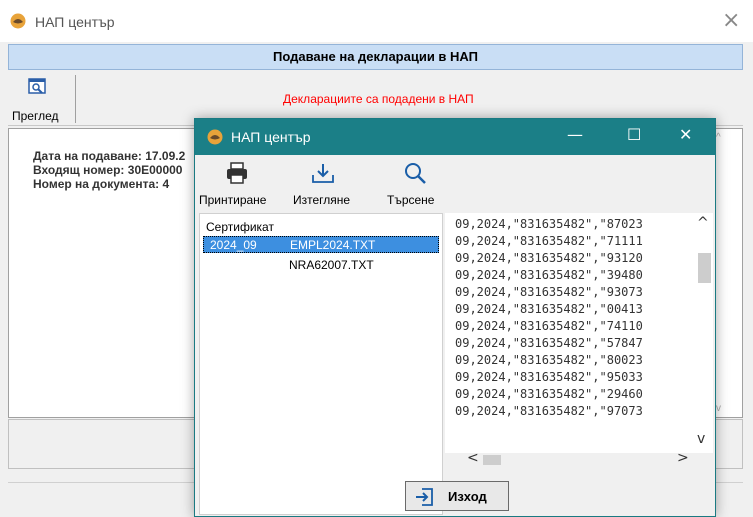 The width and height of the screenshot is (753, 517). I want to click on preview-button: Преглед, so click(43, 99).